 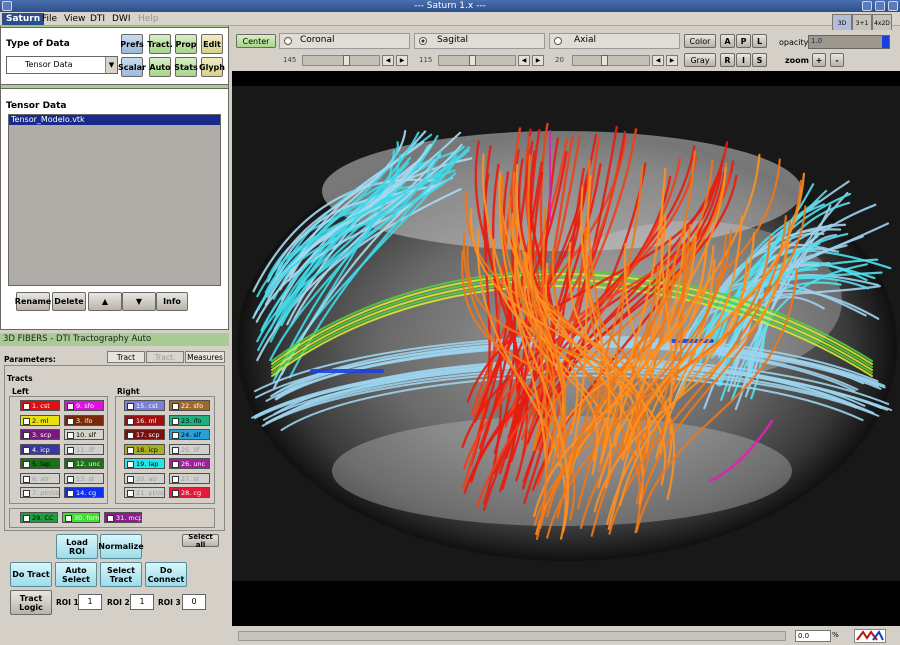 What do you see at coordinates (114, 120) in the screenshot?
I see `list-item: Tensor_Modelo.vtk` at bounding box center [114, 120].